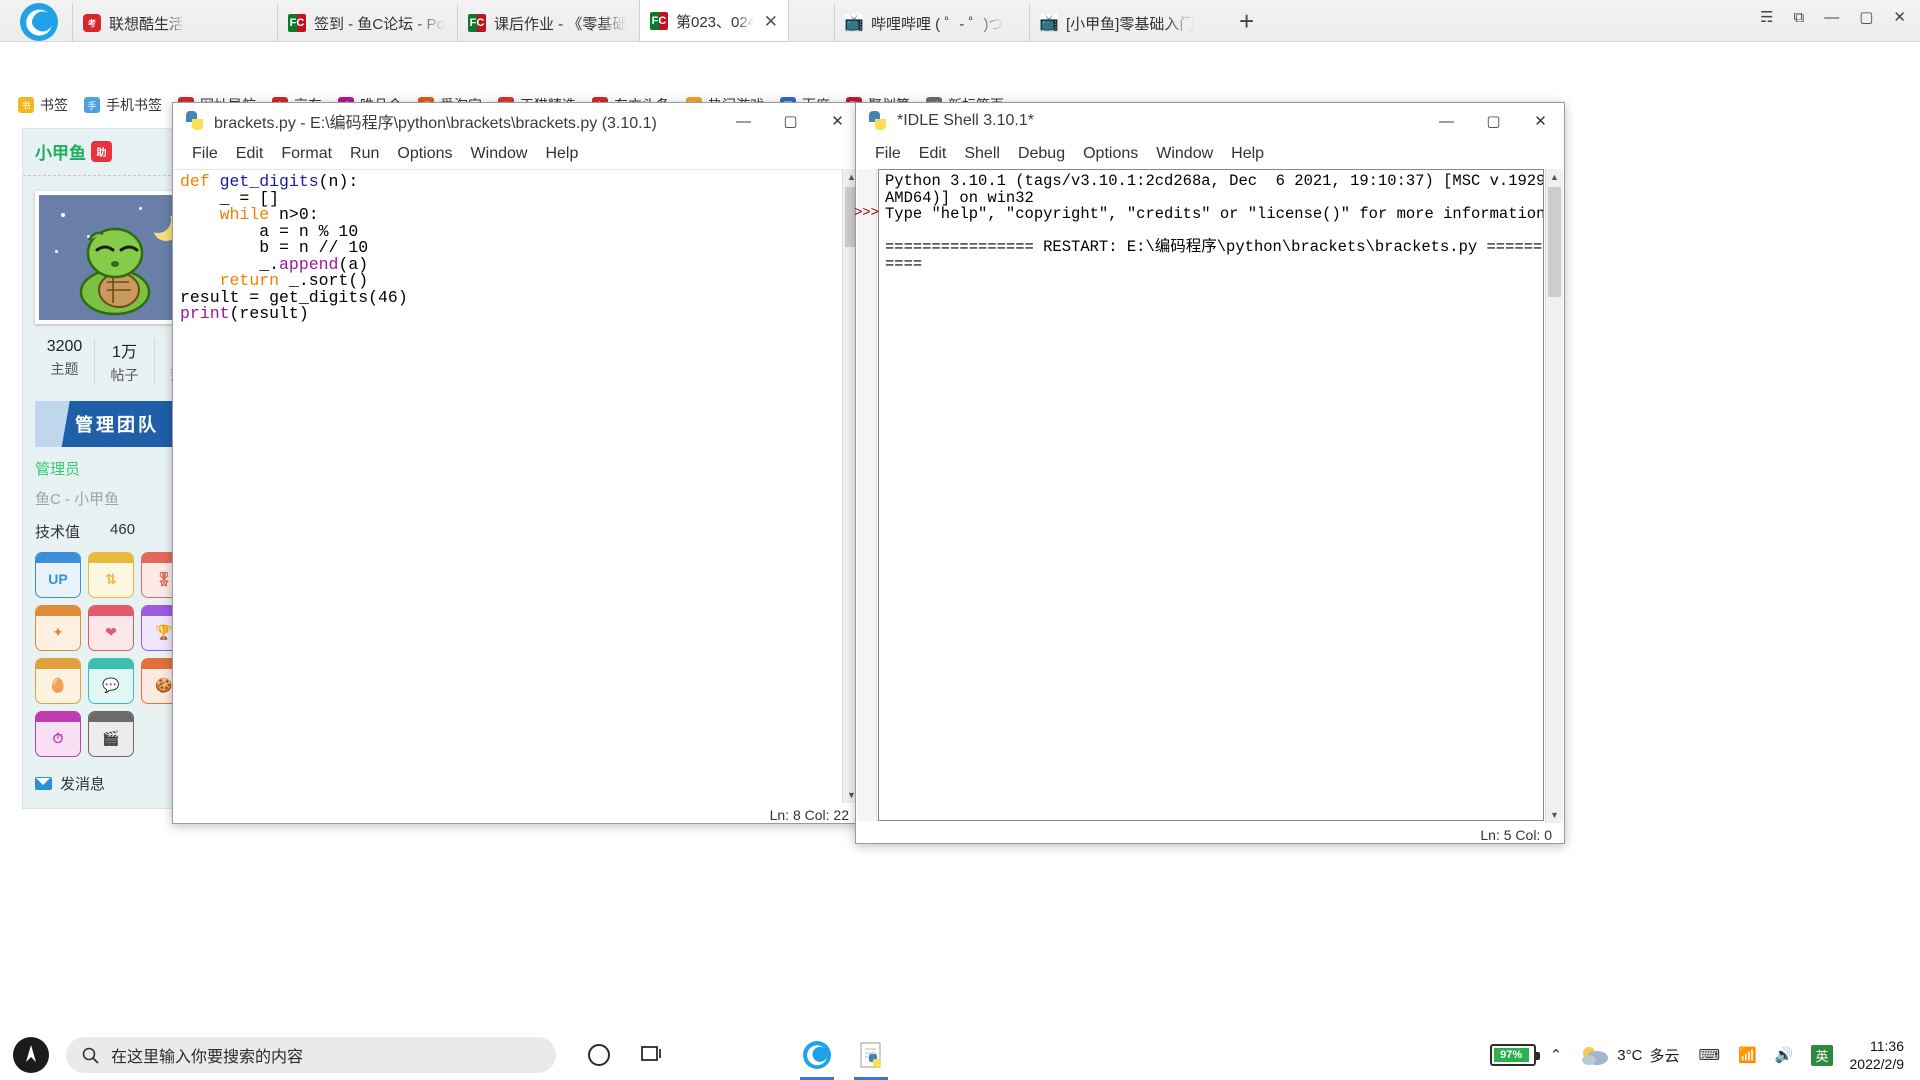 This screenshot has width=1920, height=1080. I want to click on turtle-illustration, so click(115, 271).